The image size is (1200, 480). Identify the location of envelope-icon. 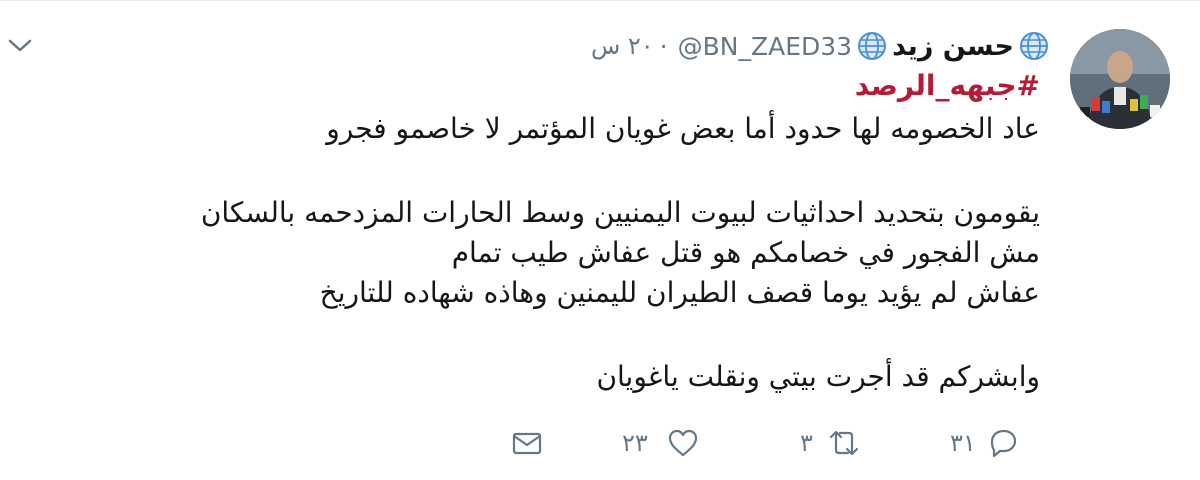
(527, 443).